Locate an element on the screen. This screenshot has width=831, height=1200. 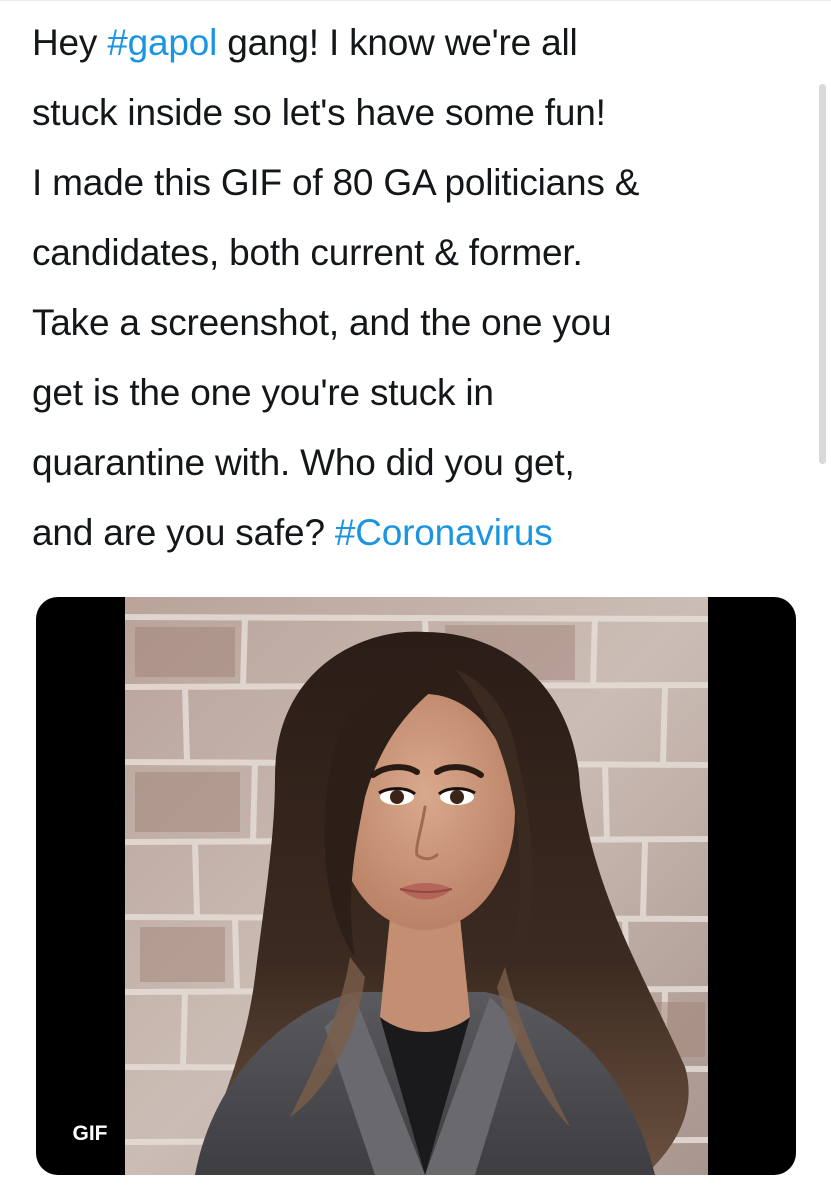
hashtag-gapol-link: #gapol is located at coordinates (162, 42).